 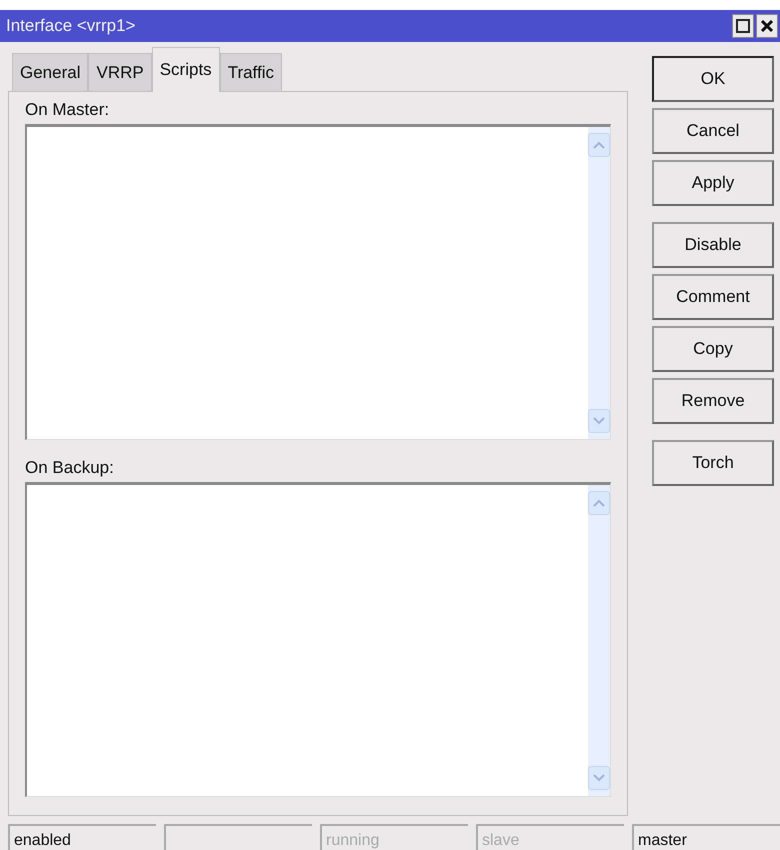 What do you see at coordinates (713, 79) in the screenshot?
I see `dialog-button: OK` at bounding box center [713, 79].